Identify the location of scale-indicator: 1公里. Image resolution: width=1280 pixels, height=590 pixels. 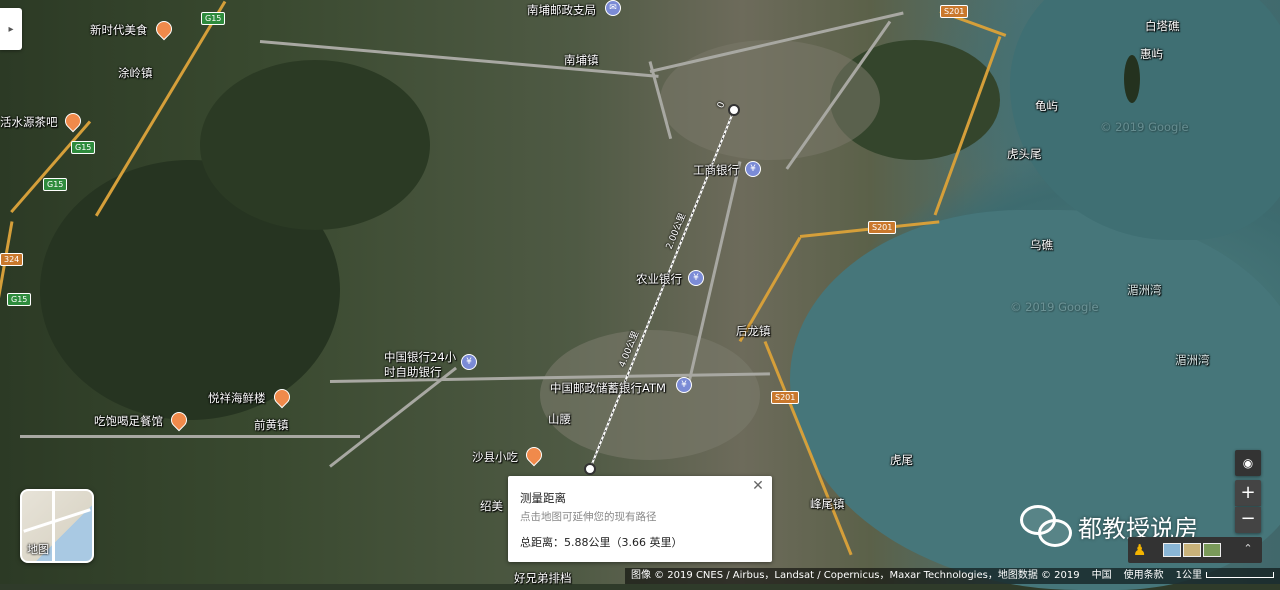
(1224, 576).